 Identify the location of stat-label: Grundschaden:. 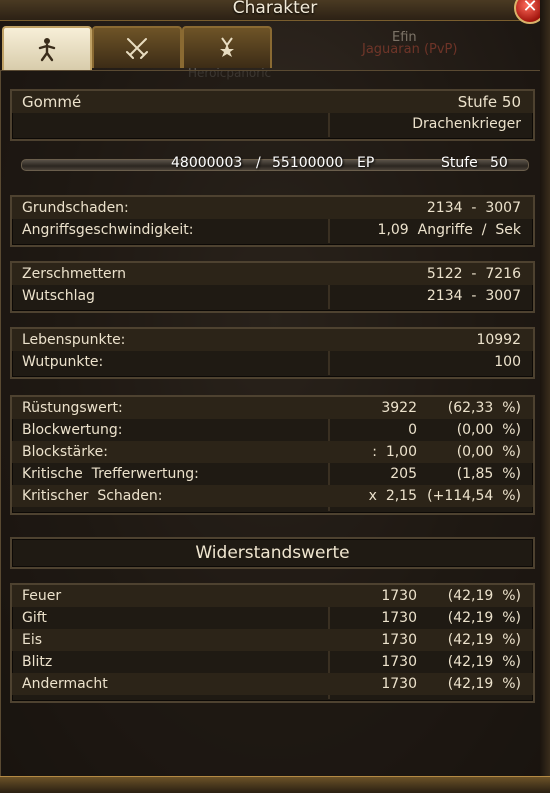
(75, 208).